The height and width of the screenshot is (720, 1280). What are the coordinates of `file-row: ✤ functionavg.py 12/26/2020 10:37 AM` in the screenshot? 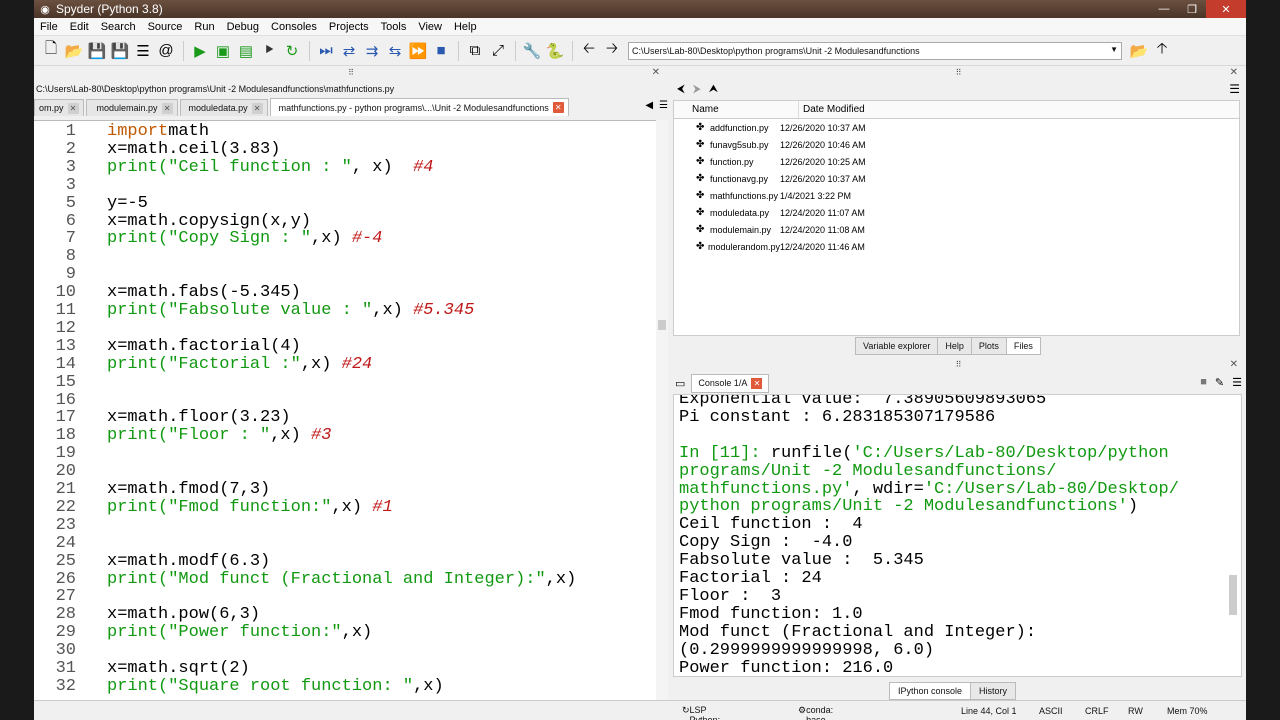 It's located at (956, 178).